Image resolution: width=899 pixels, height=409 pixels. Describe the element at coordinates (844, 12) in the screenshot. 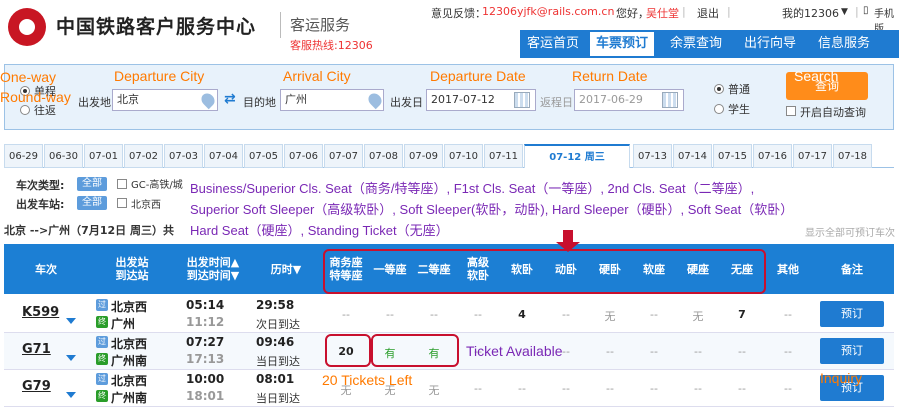

I see `chevron-down-icon: ▼` at that location.